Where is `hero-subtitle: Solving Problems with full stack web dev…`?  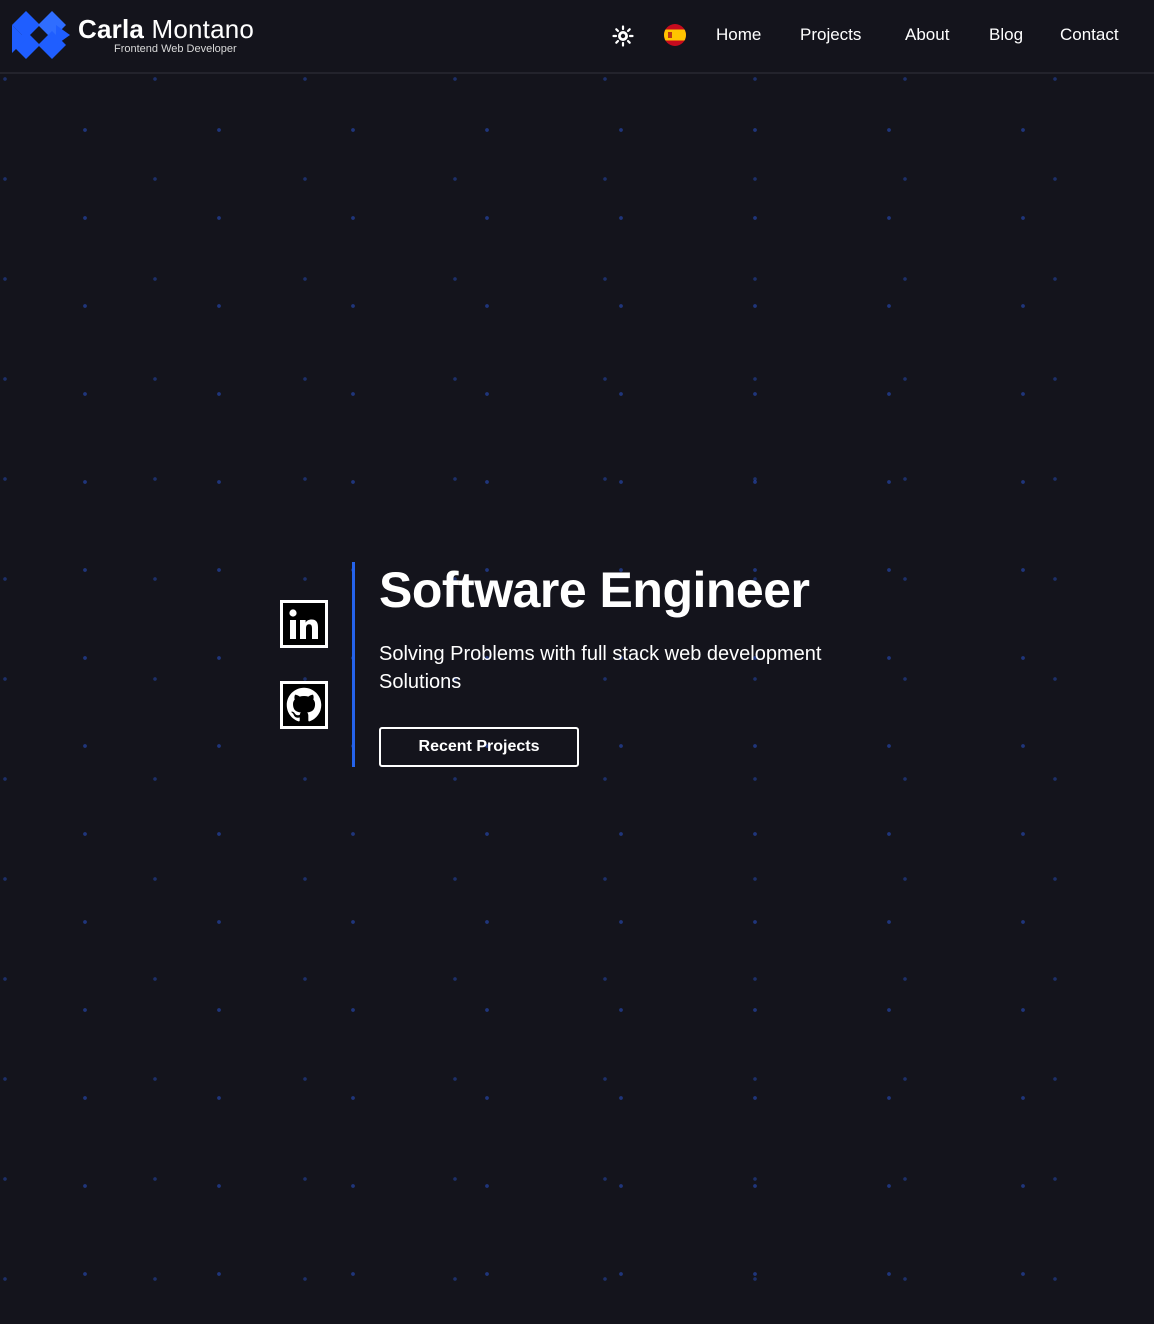
hero-subtitle: Solving Problems with full stack web dev… is located at coordinates (600, 668).